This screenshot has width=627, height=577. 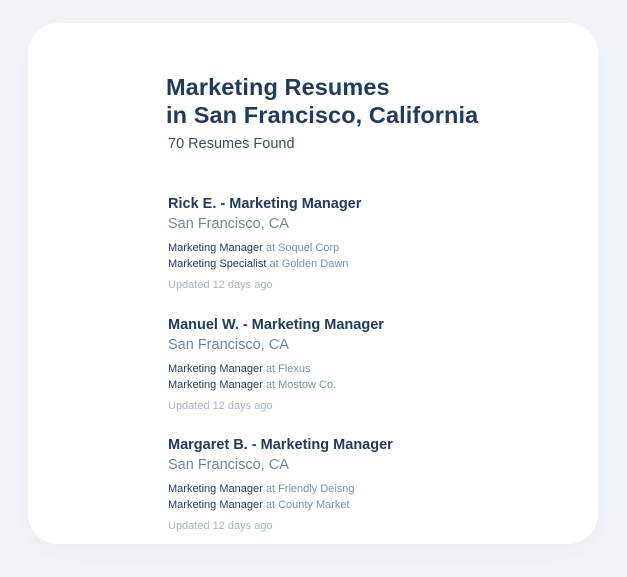 I want to click on job-company: at Golden Dawn, so click(x=309, y=264).